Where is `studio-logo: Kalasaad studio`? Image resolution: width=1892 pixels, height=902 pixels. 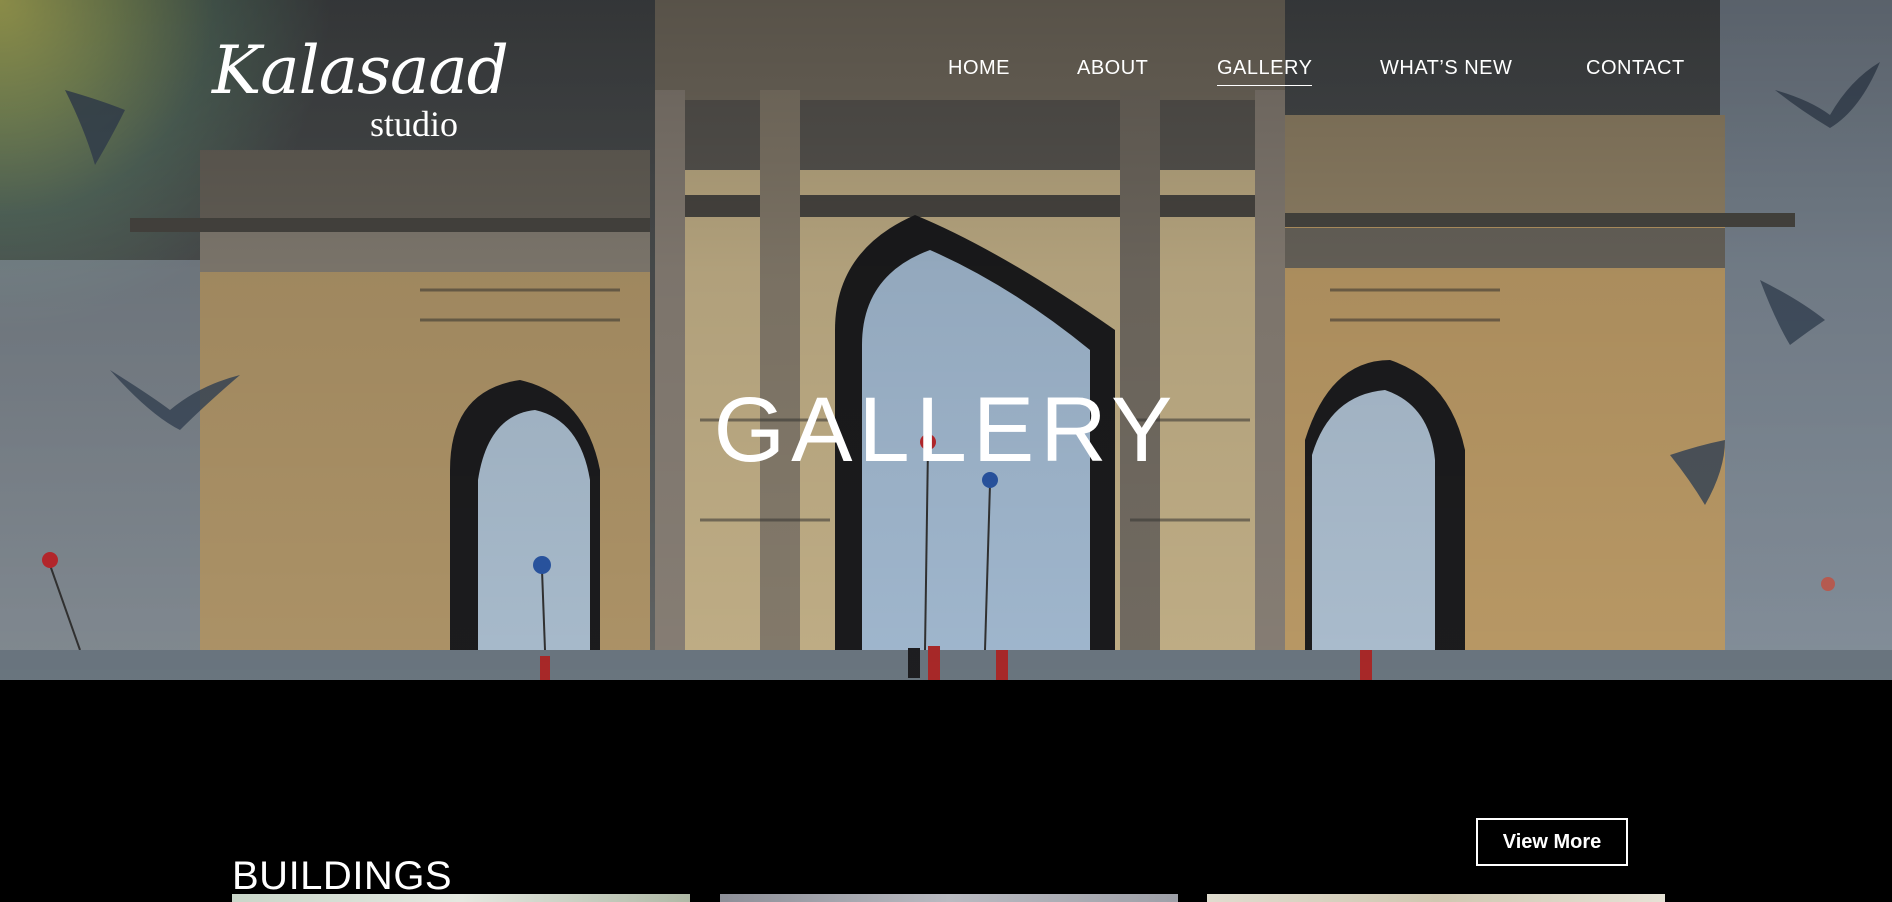
studio-logo: Kalasaad studio is located at coordinates (360, 88).